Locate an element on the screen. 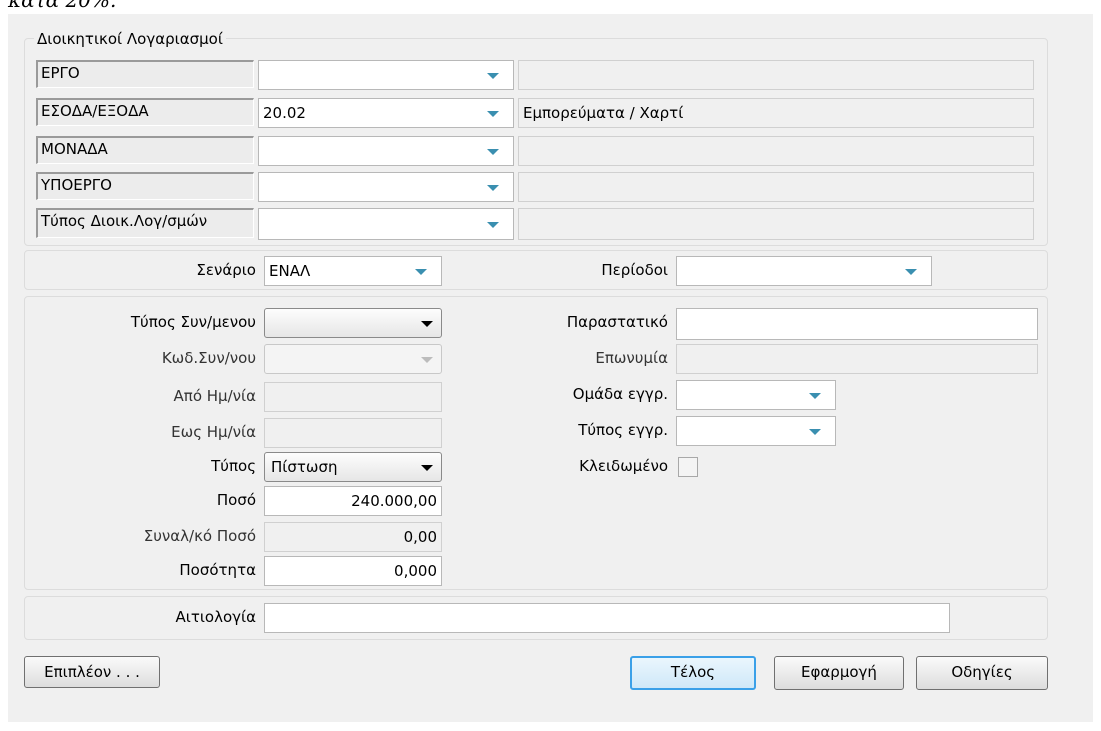 The width and height of the screenshot is (1101, 731). document-label: Παραστατικό is located at coordinates (617, 322).